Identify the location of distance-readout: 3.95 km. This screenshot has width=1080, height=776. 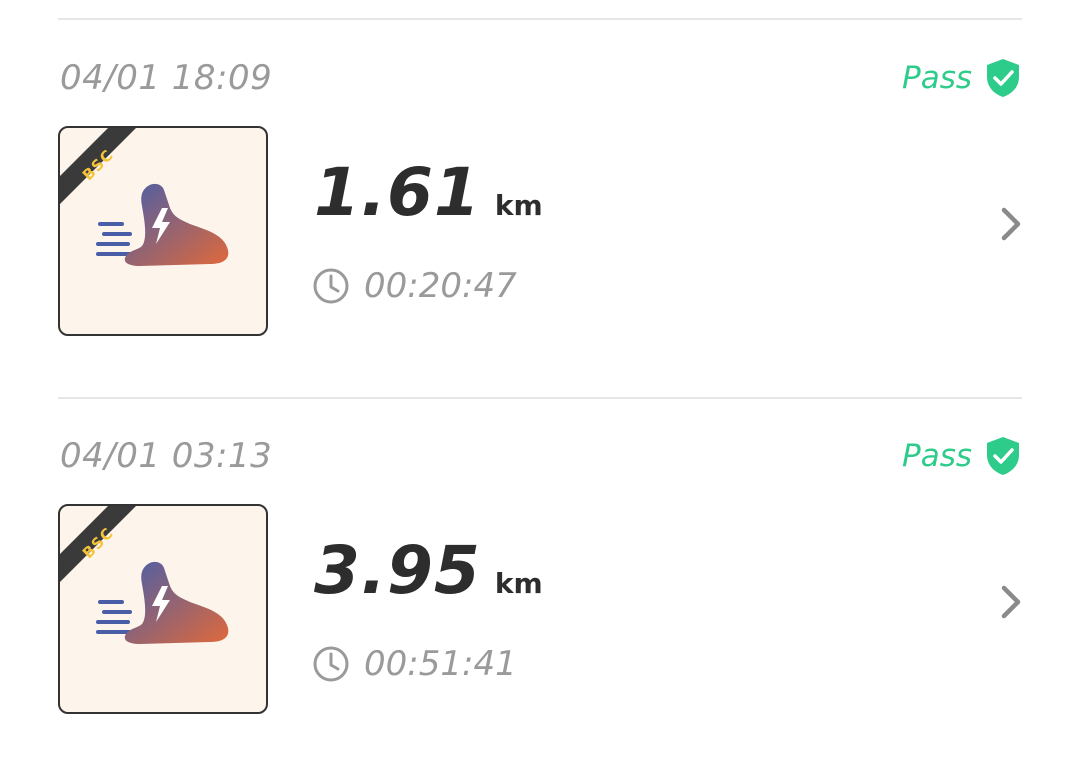
(428, 570).